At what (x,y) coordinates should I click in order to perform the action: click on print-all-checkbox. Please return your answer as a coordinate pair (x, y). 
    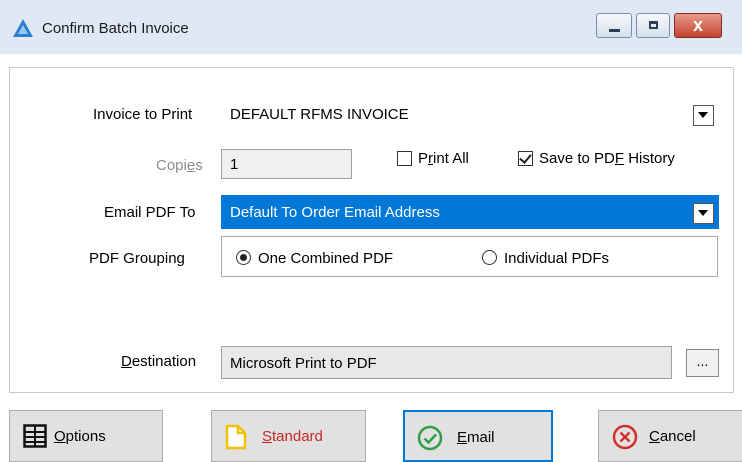
    Looking at the image, I should click on (404, 158).